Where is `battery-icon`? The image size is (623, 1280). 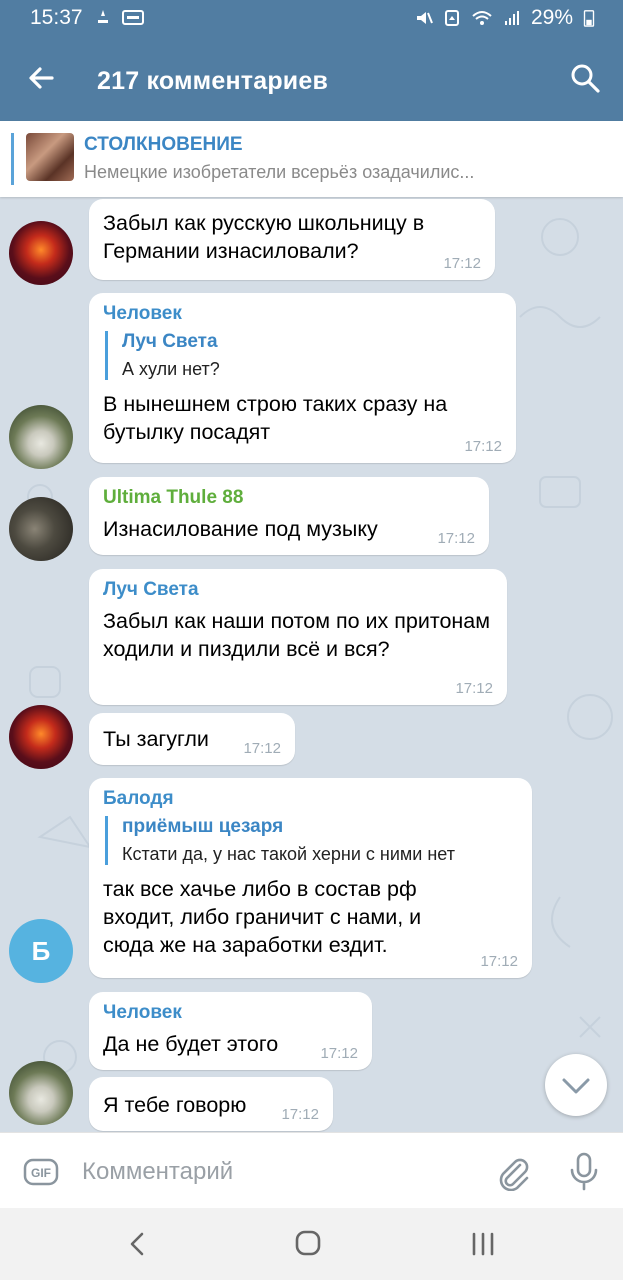 battery-icon is located at coordinates (589, 18).